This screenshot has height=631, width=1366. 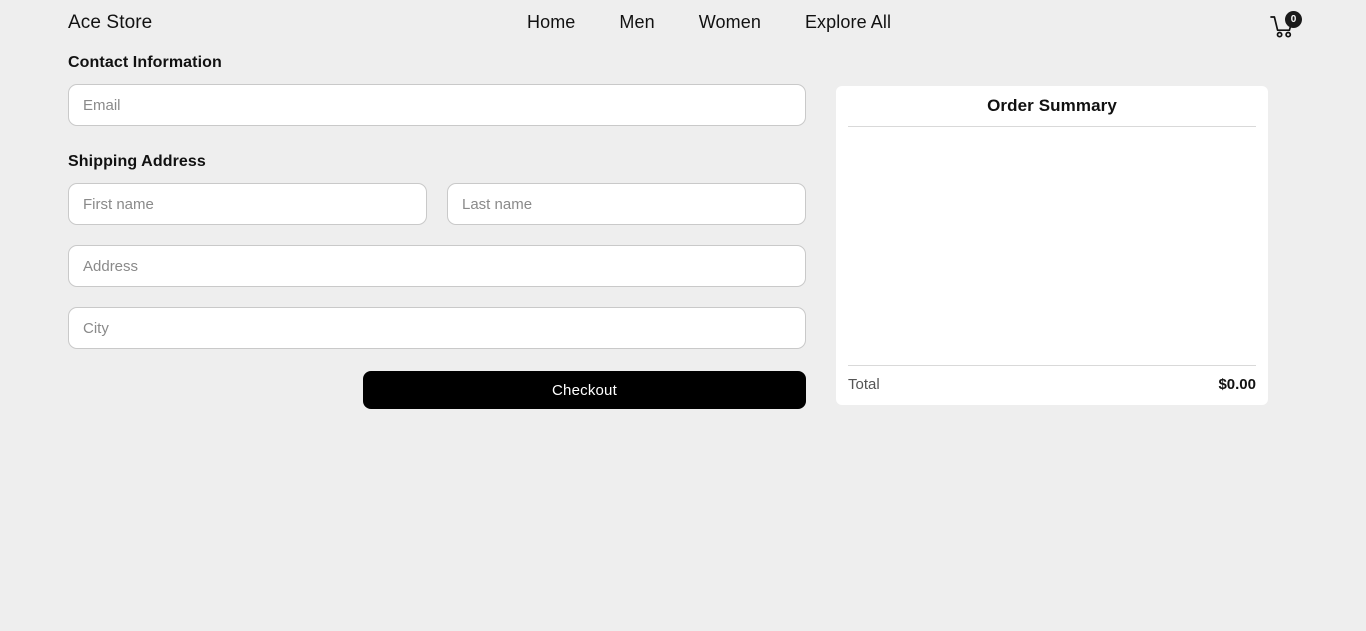 What do you see at coordinates (137, 161) in the screenshot?
I see `shipping-address-heading: Shipping Address` at bounding box center [137, 161].